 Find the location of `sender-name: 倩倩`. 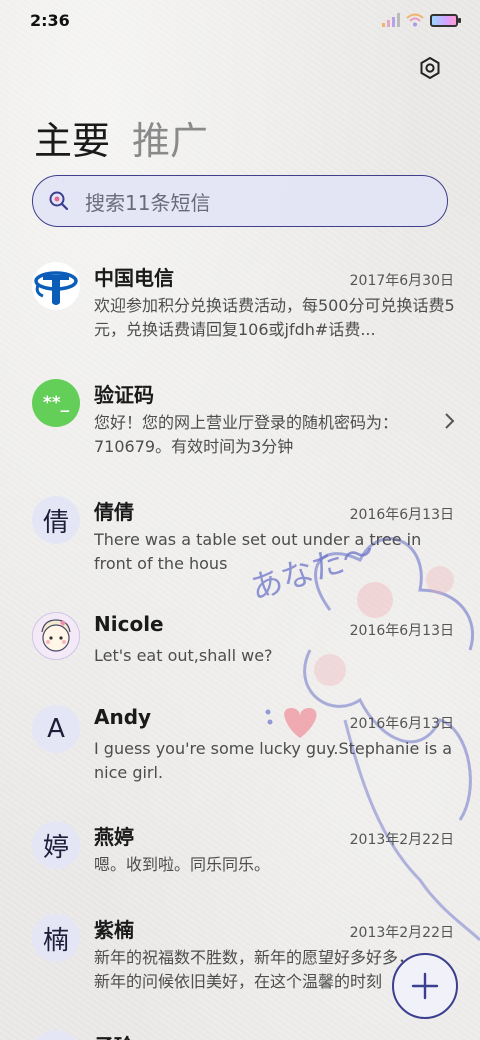

sender-name: 倩倩 is located at coordinates (114, 512).